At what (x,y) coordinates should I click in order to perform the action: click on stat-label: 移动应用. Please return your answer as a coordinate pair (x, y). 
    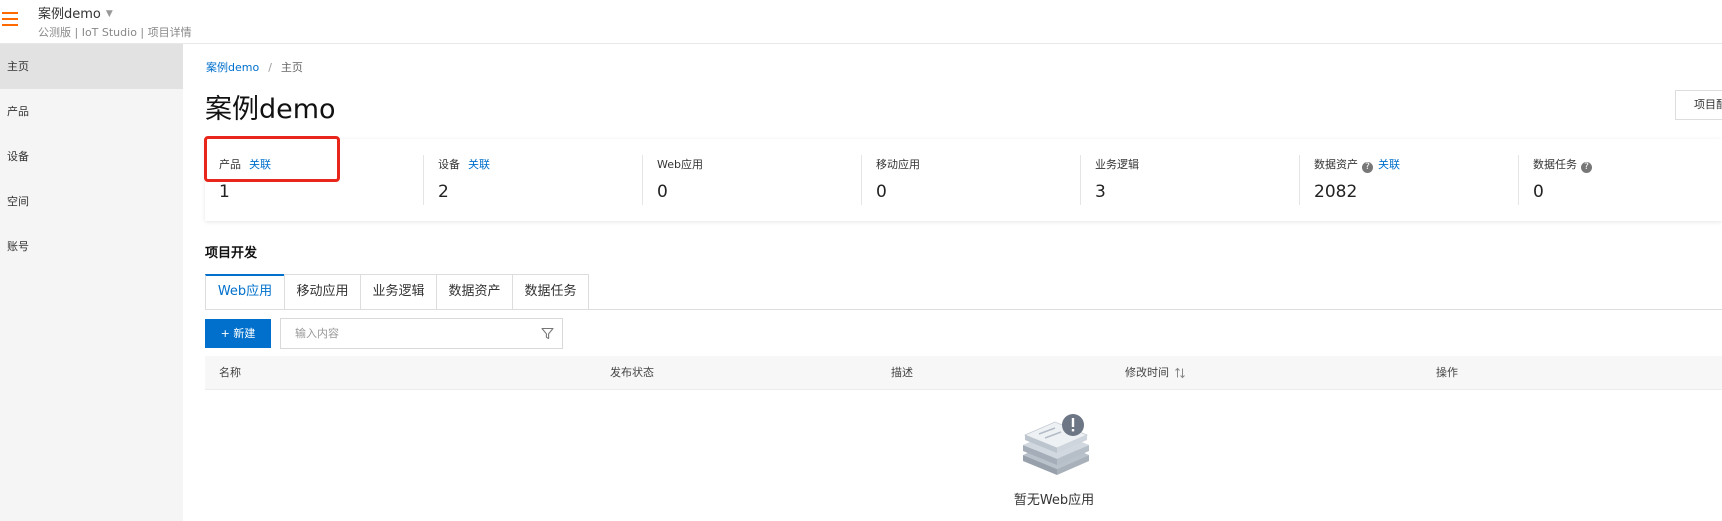
    Looking at the image, I should click on (898, 164).